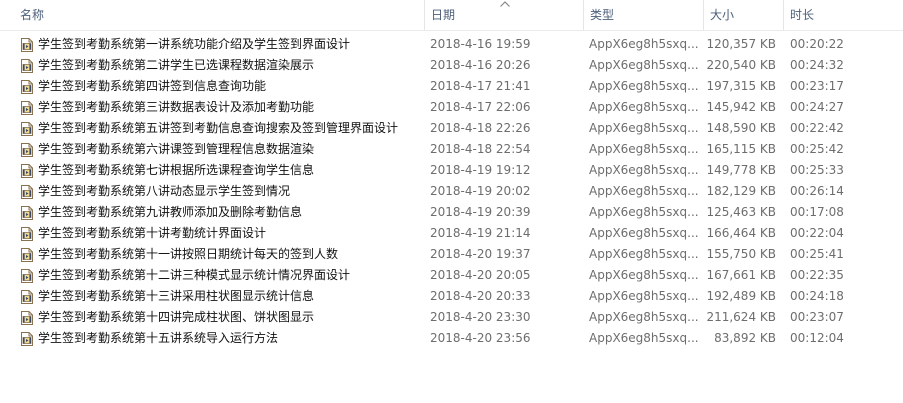 This screenshot has width=903, height=403. Describe the element at coordinates (480, 170) in the screenshot. I see `file-date: 2018-4-19 19:12` at that location.